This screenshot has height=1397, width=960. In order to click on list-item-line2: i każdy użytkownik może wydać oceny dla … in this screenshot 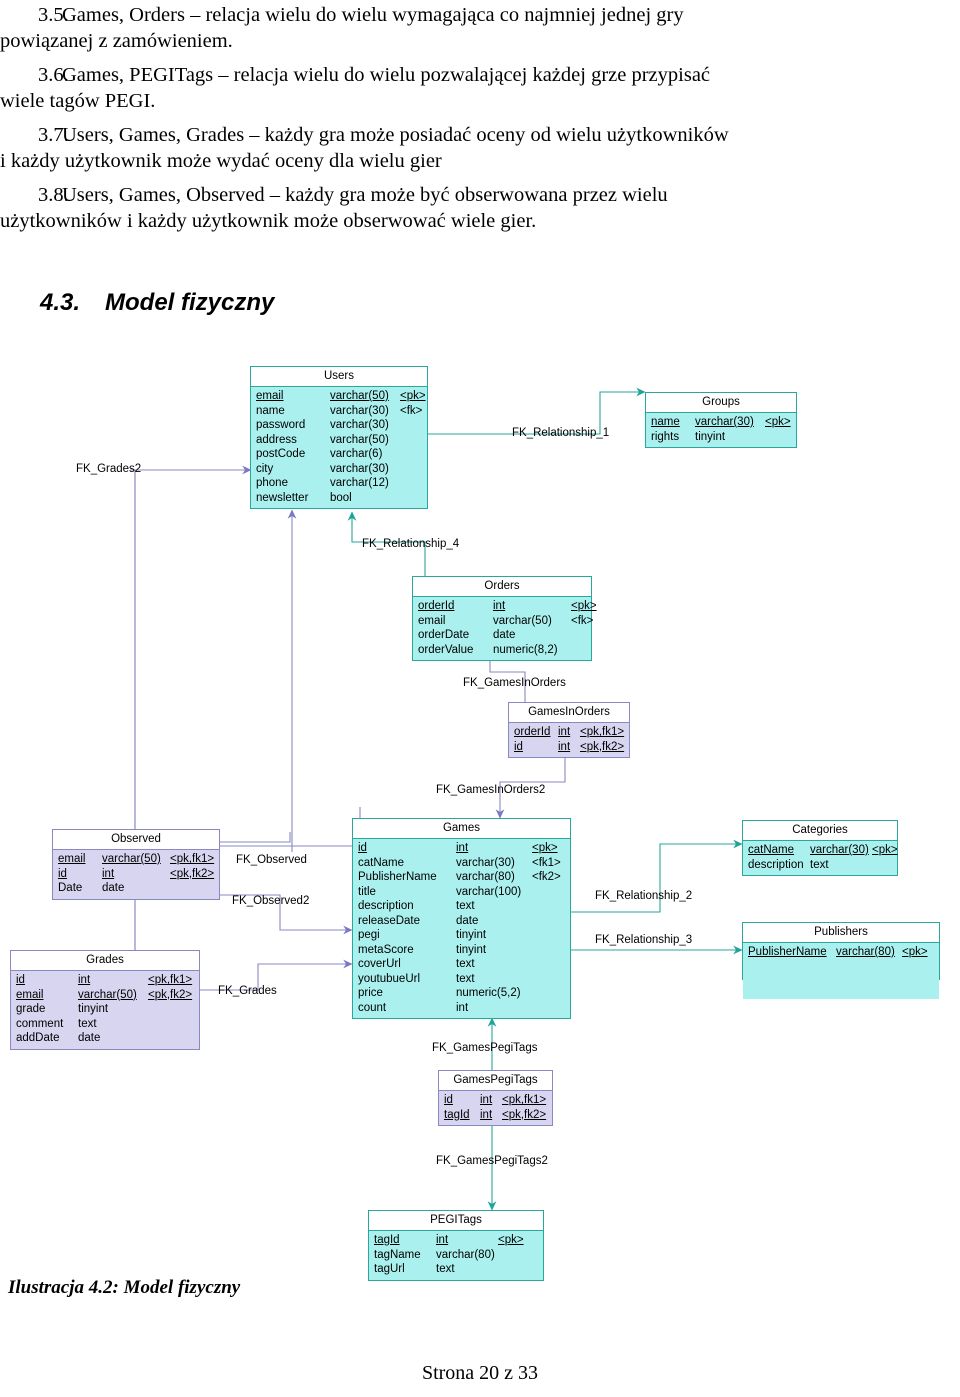, I will do `click(221, 161)`.